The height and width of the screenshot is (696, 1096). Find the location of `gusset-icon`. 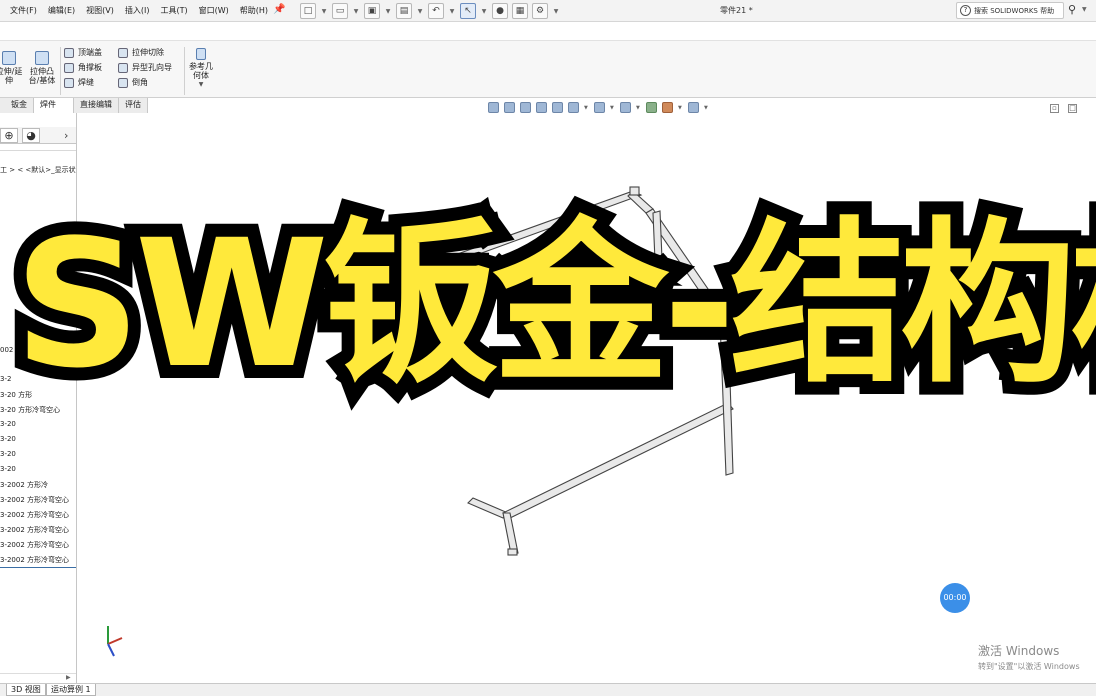

gusset-icon is located at coordinates (69, 67).